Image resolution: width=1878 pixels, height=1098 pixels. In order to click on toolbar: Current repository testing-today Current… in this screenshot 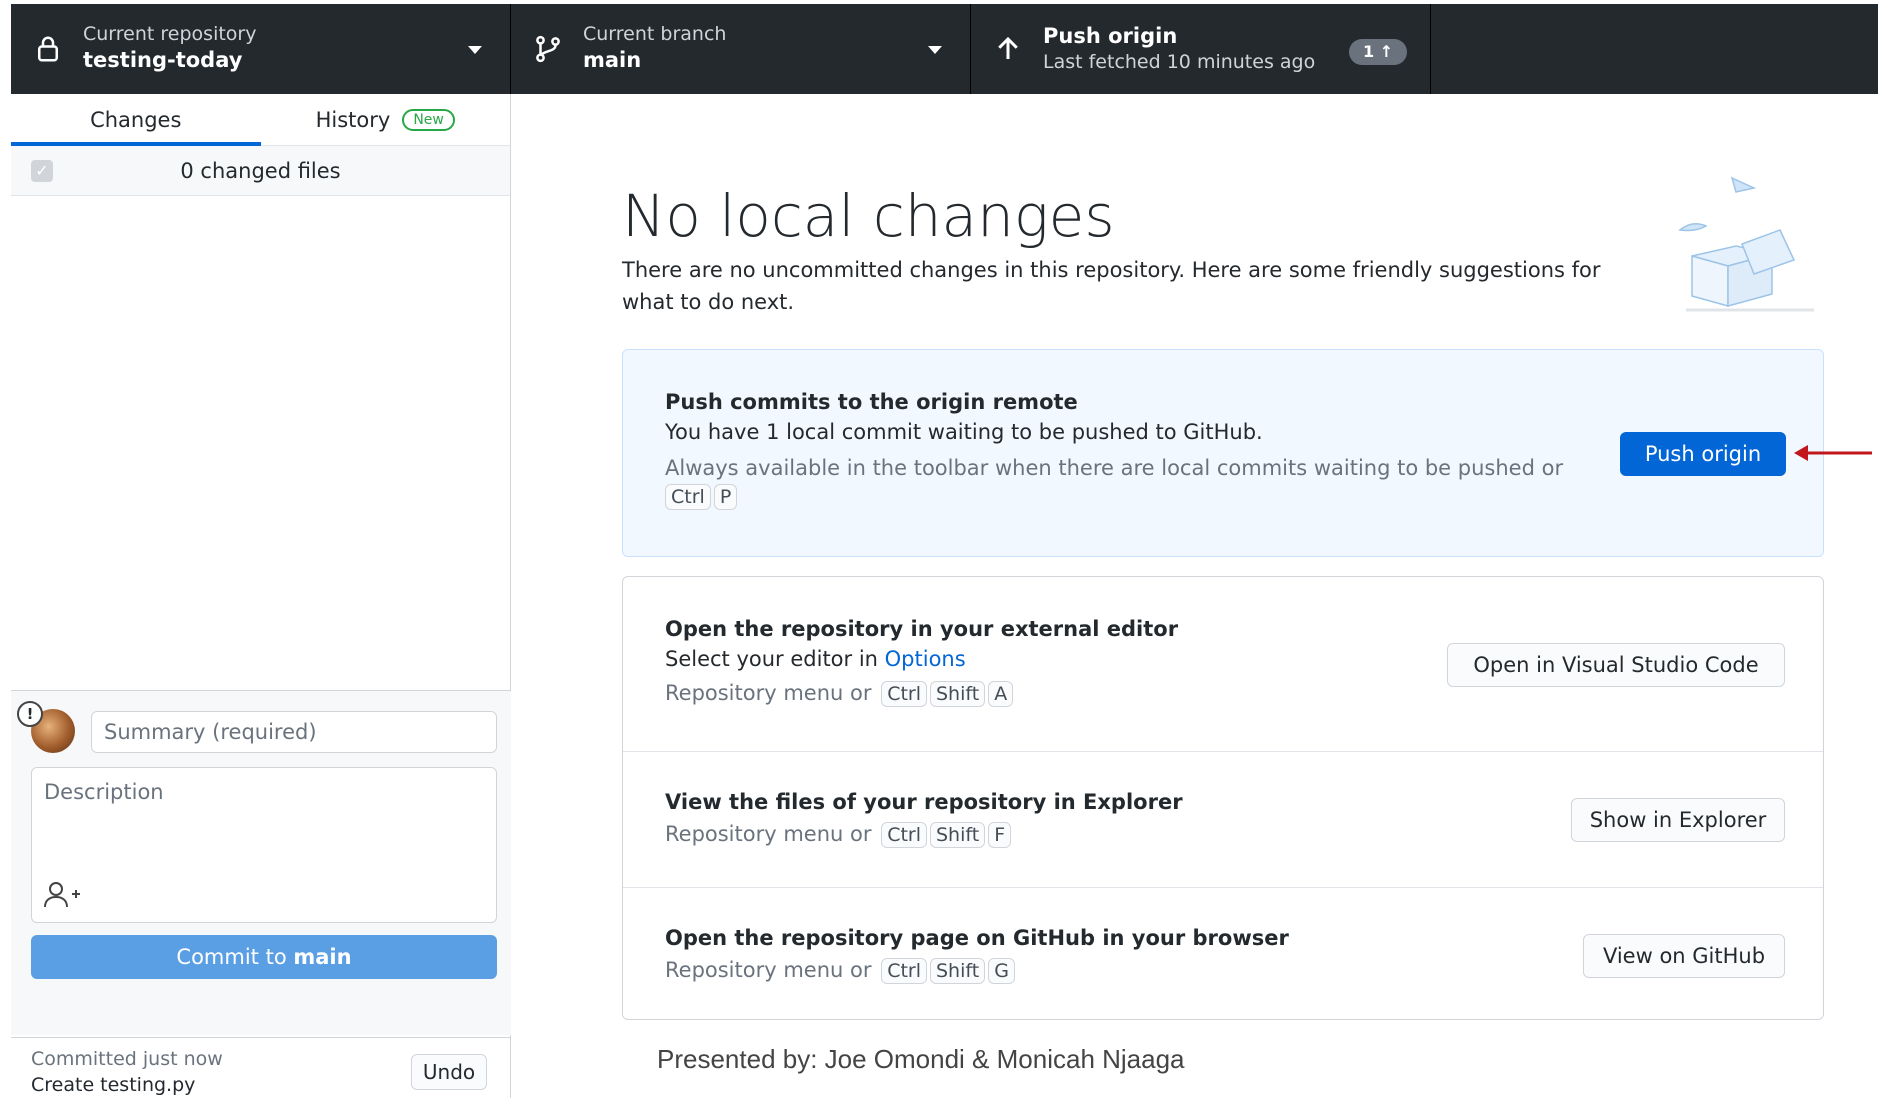, I will do `click(944, 49)`.